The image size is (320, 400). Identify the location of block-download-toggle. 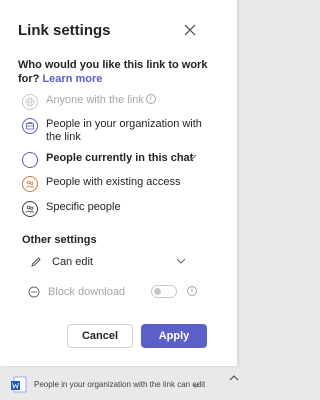
(164, 291).